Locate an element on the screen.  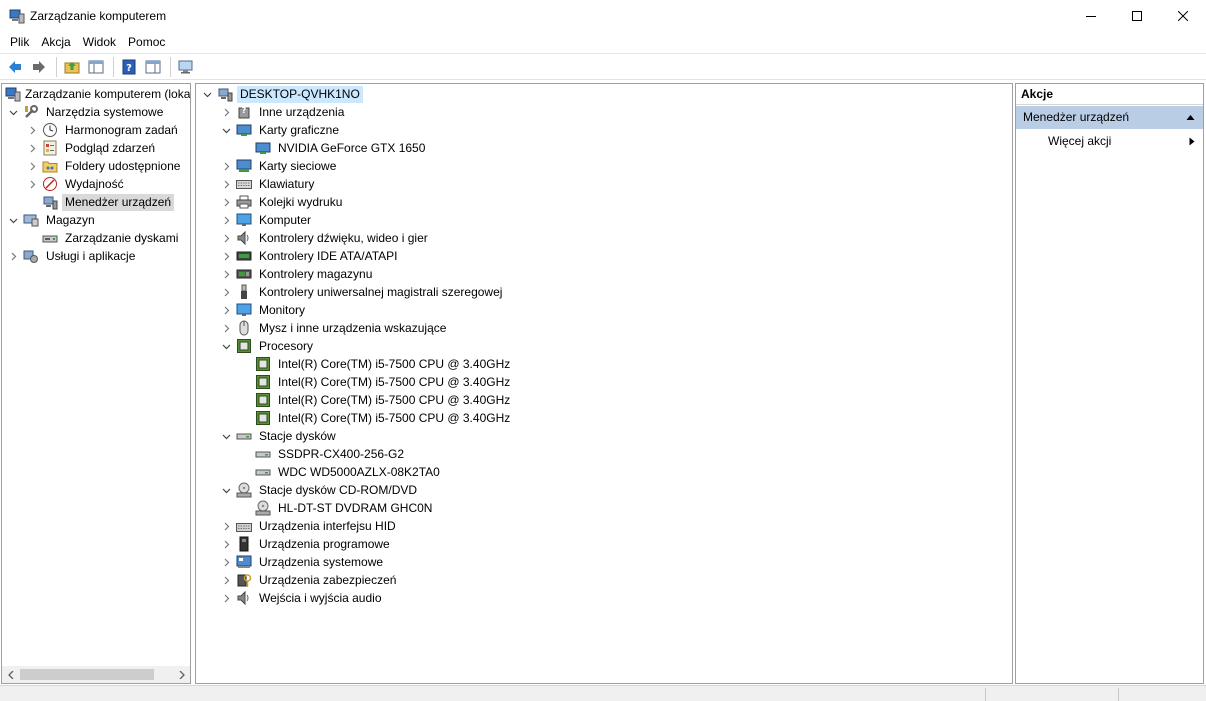
tree-item-event-viewer: Podgląd zdarzeń is located at coordinates (92, 148).